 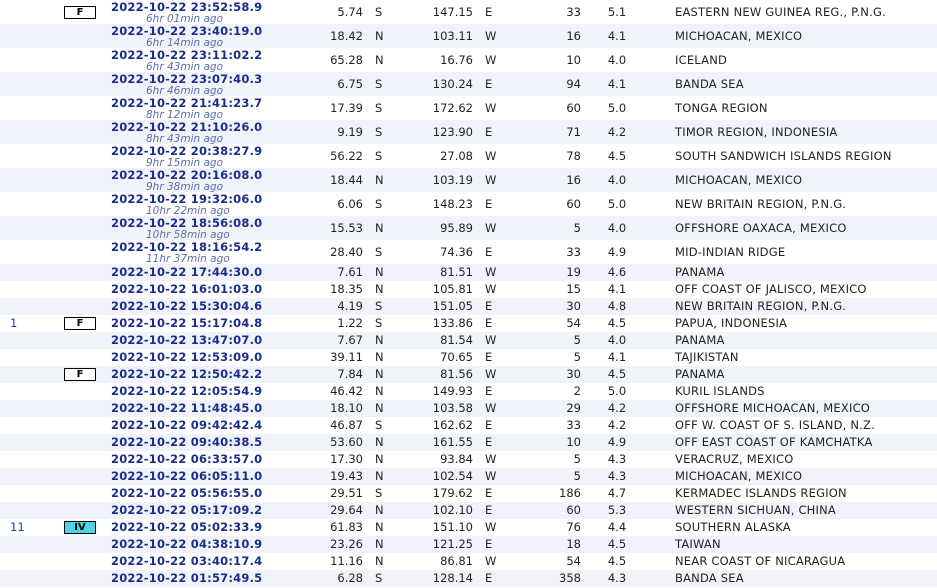 I want to click on region-link: NEAR COAST OF NICARAGUA, so click(x=792, y=561).